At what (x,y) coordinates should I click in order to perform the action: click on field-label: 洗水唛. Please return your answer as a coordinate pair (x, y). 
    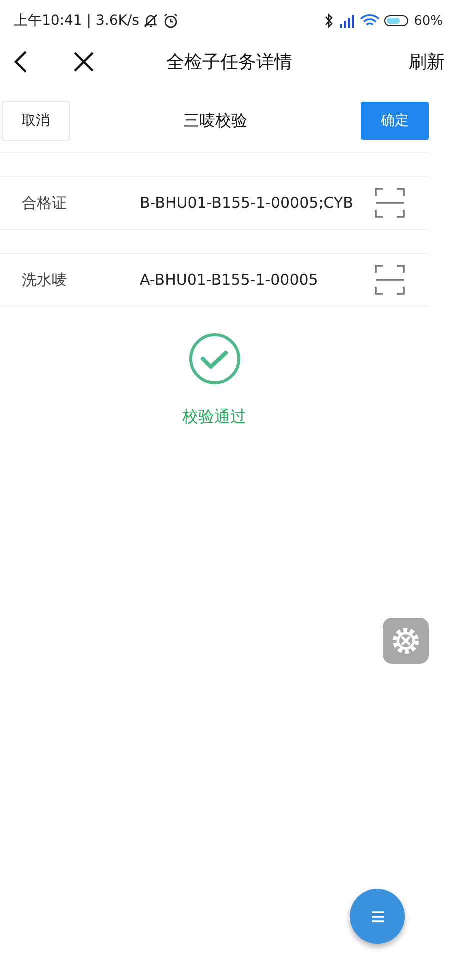
    Looking at the image, I should click on (45, 280).